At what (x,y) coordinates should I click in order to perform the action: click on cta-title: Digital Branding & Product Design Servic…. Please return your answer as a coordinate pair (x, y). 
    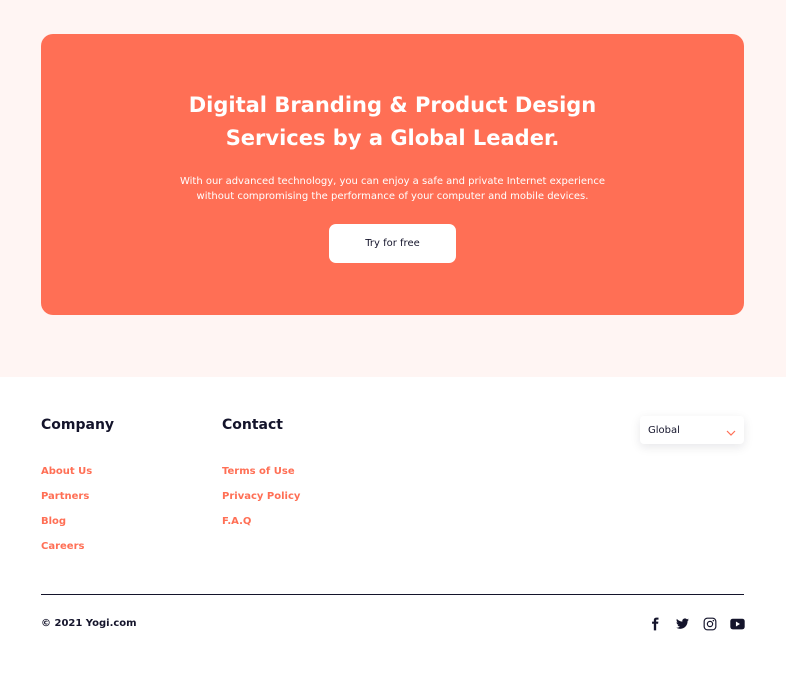
    Looking at the image, I should click on (392, 121).